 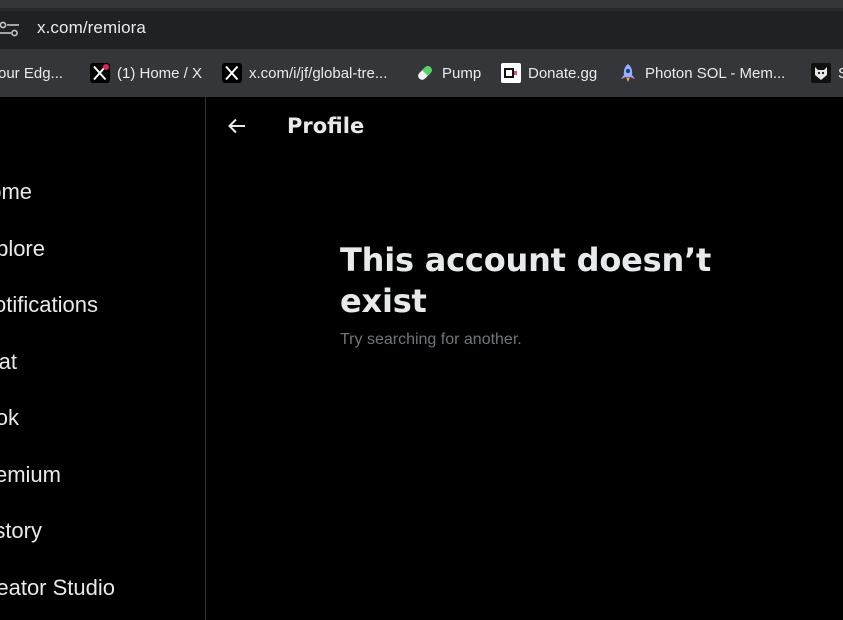 I want to click on column-divider, so click(x=205, y=358).